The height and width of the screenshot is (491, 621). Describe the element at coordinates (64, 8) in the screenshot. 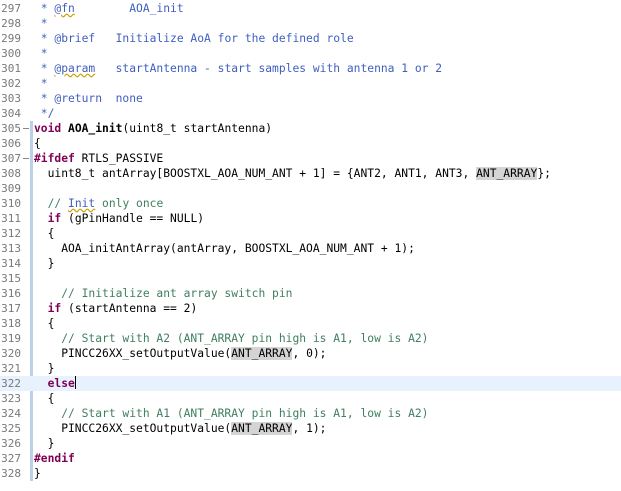

I see `code-token: @fn` at that location.